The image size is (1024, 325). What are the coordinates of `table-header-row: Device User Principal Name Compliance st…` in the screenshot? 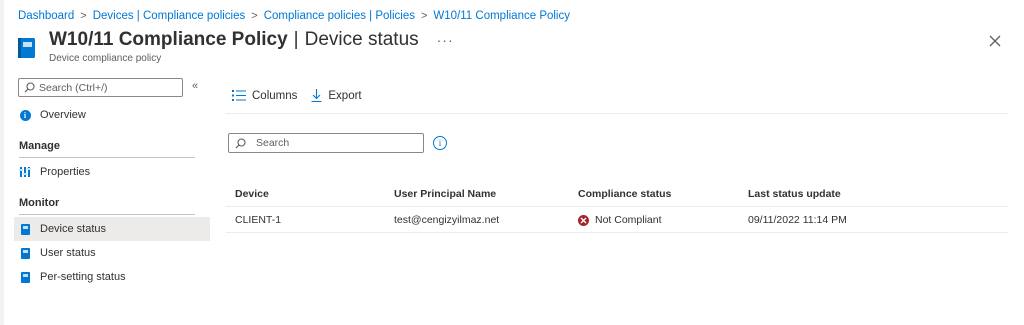 It's located at (617, 194).